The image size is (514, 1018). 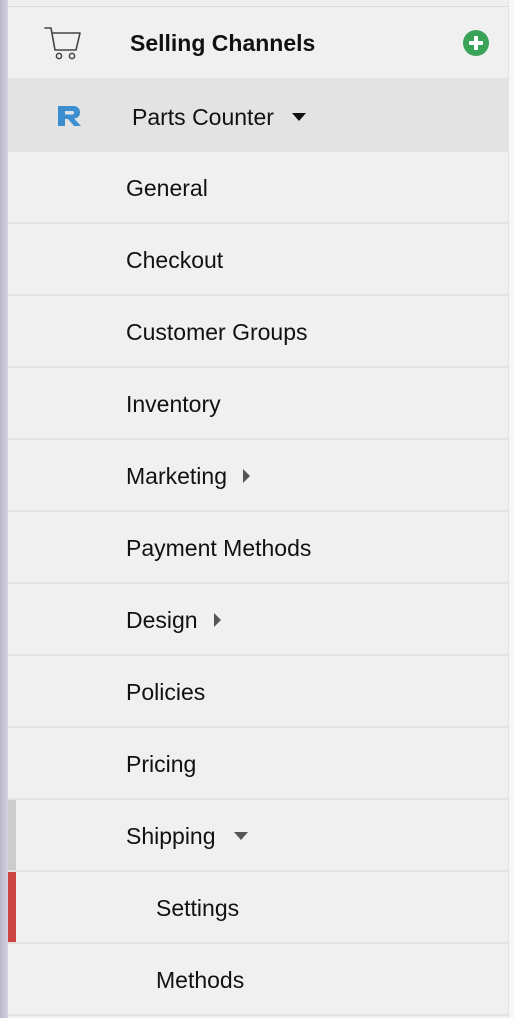 I want to click on menu-item-label: Inventory, so click(x=173, y=404).